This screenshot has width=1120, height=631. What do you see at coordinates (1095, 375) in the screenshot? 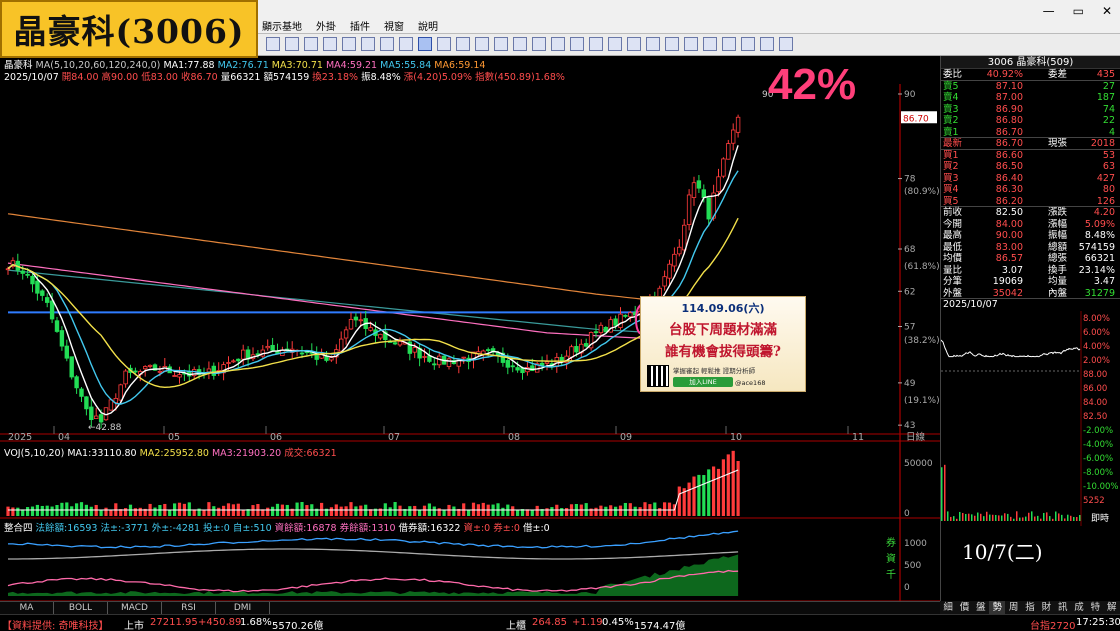
I see `intraday-tick-label: 88.00` at bounding box center [1095, 375].